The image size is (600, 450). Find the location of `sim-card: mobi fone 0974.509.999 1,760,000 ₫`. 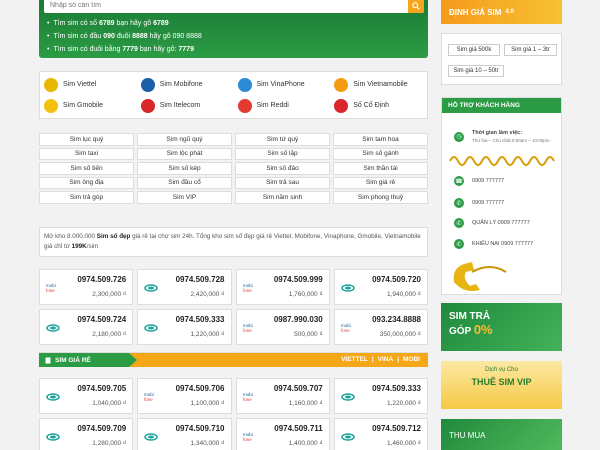

sim-card: mobi fone 0974.509.999 1,760,000 ₫ is located at coordinates (282, 287).